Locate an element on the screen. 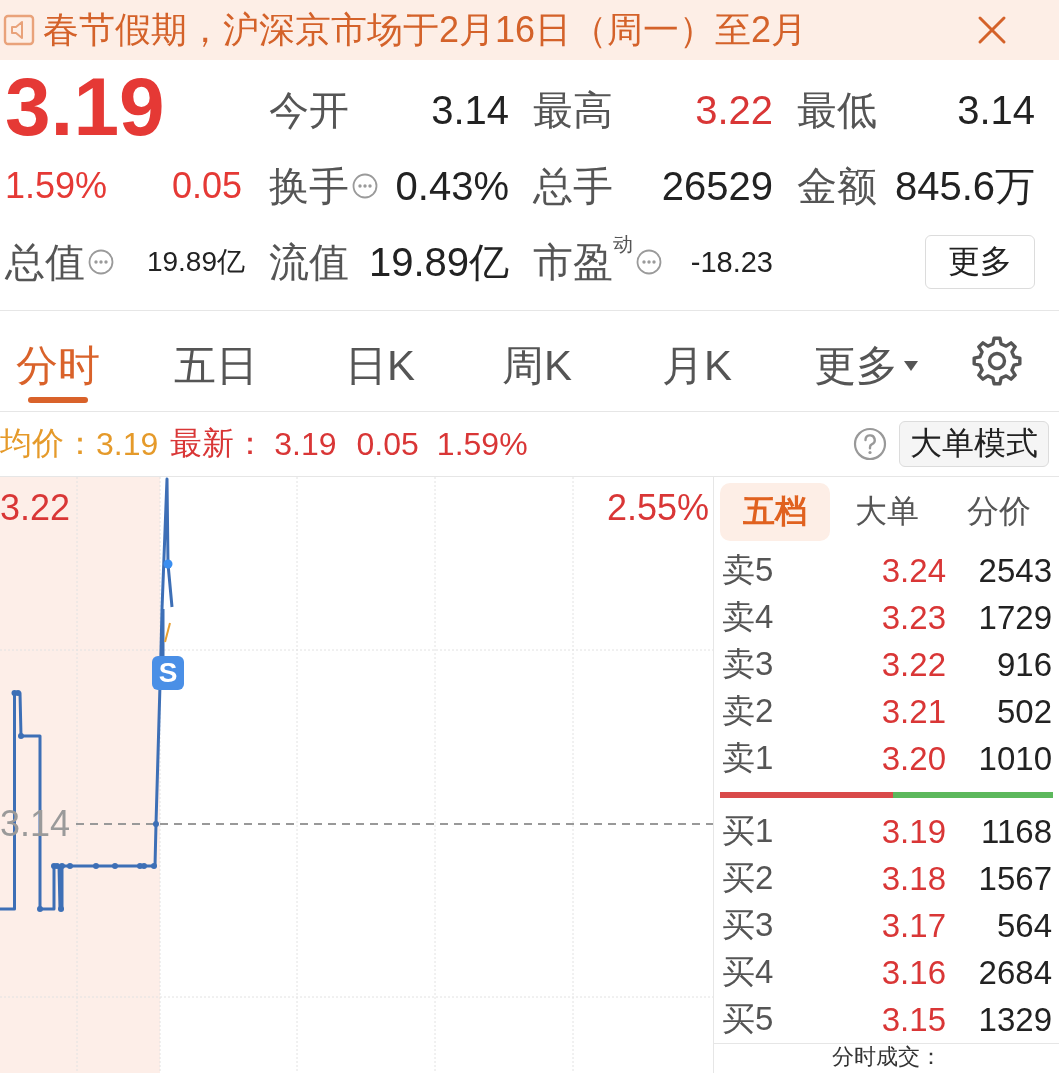  stat-label: 最高 is located at coordinates (573, 110).